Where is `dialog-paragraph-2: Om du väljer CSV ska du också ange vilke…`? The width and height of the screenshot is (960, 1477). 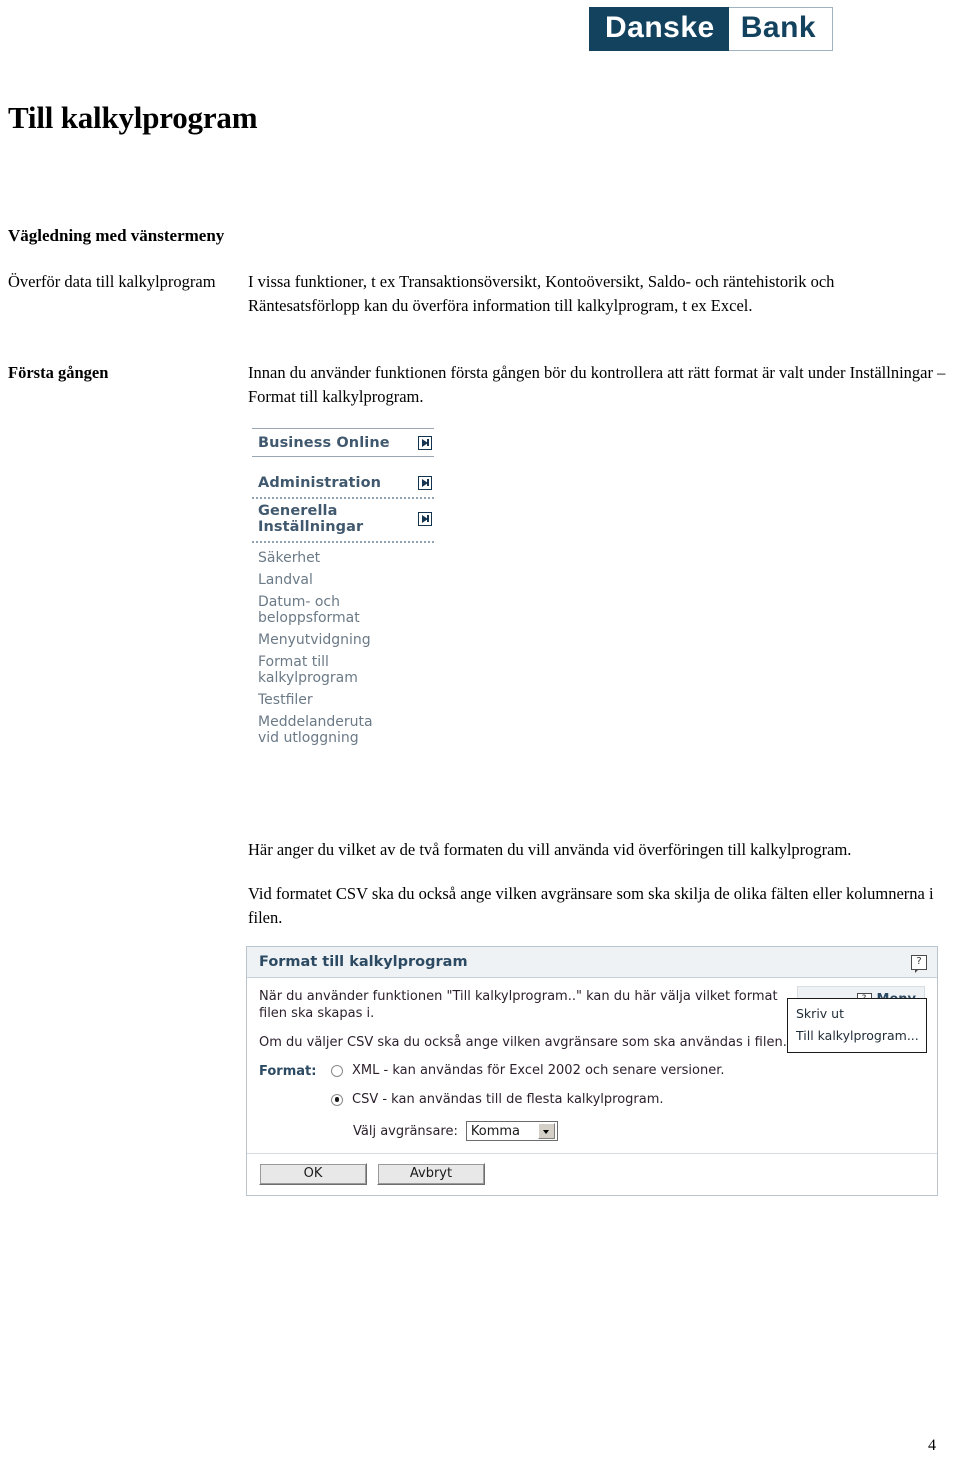
dialog-paragraph-2: Om du väljer CSV ska du också ange vilke… is located at coordinates (523, 1042).